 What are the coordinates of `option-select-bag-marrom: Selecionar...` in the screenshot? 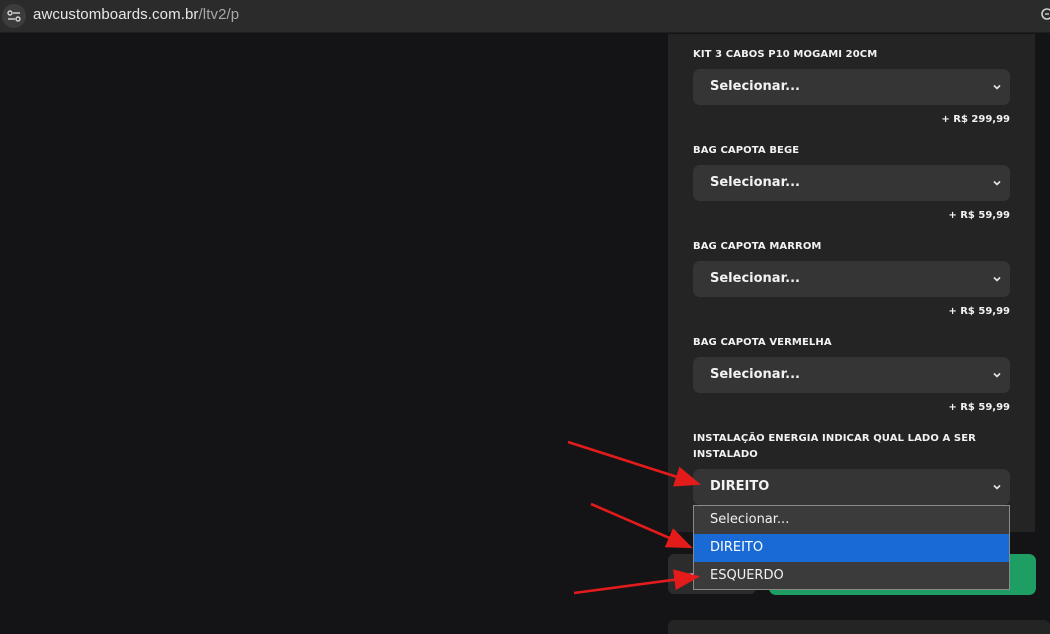 It's located at (851, 279).